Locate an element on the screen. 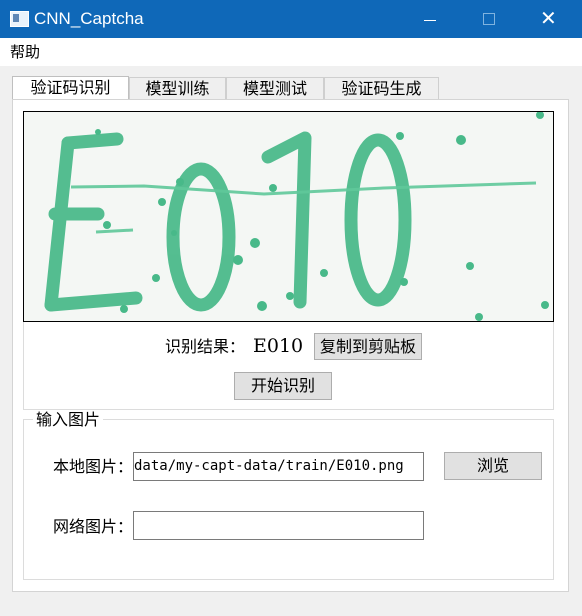  menu-bar: 帮助 is located at coordinates (291, 52).